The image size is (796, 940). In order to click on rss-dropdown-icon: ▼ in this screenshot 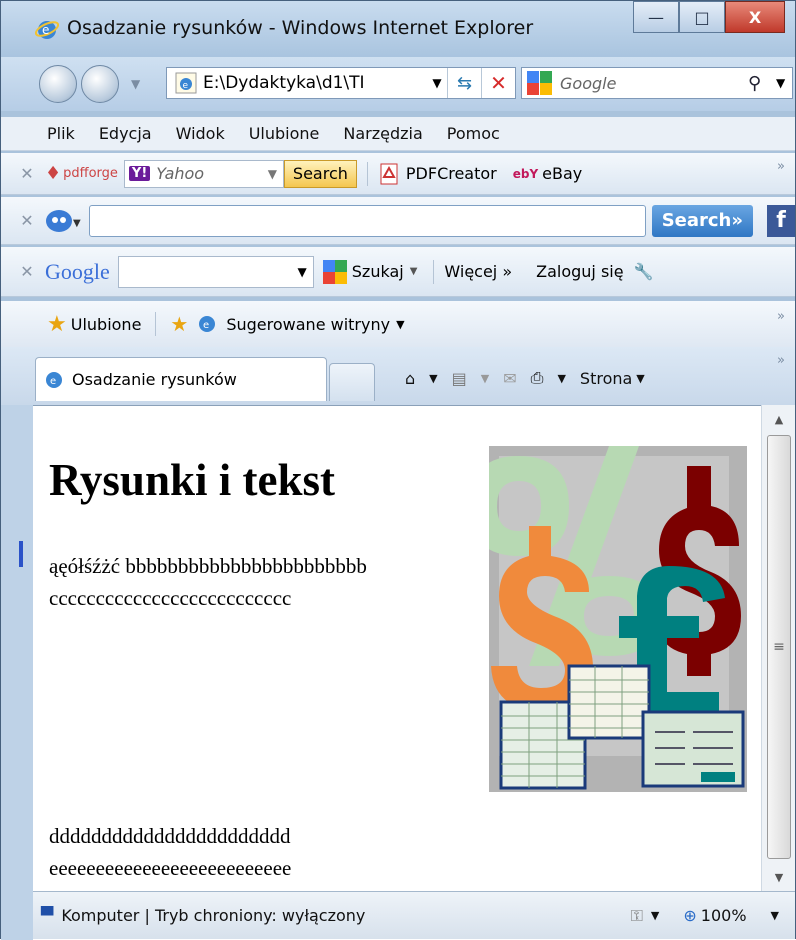, I will do `click(485, 378)`.